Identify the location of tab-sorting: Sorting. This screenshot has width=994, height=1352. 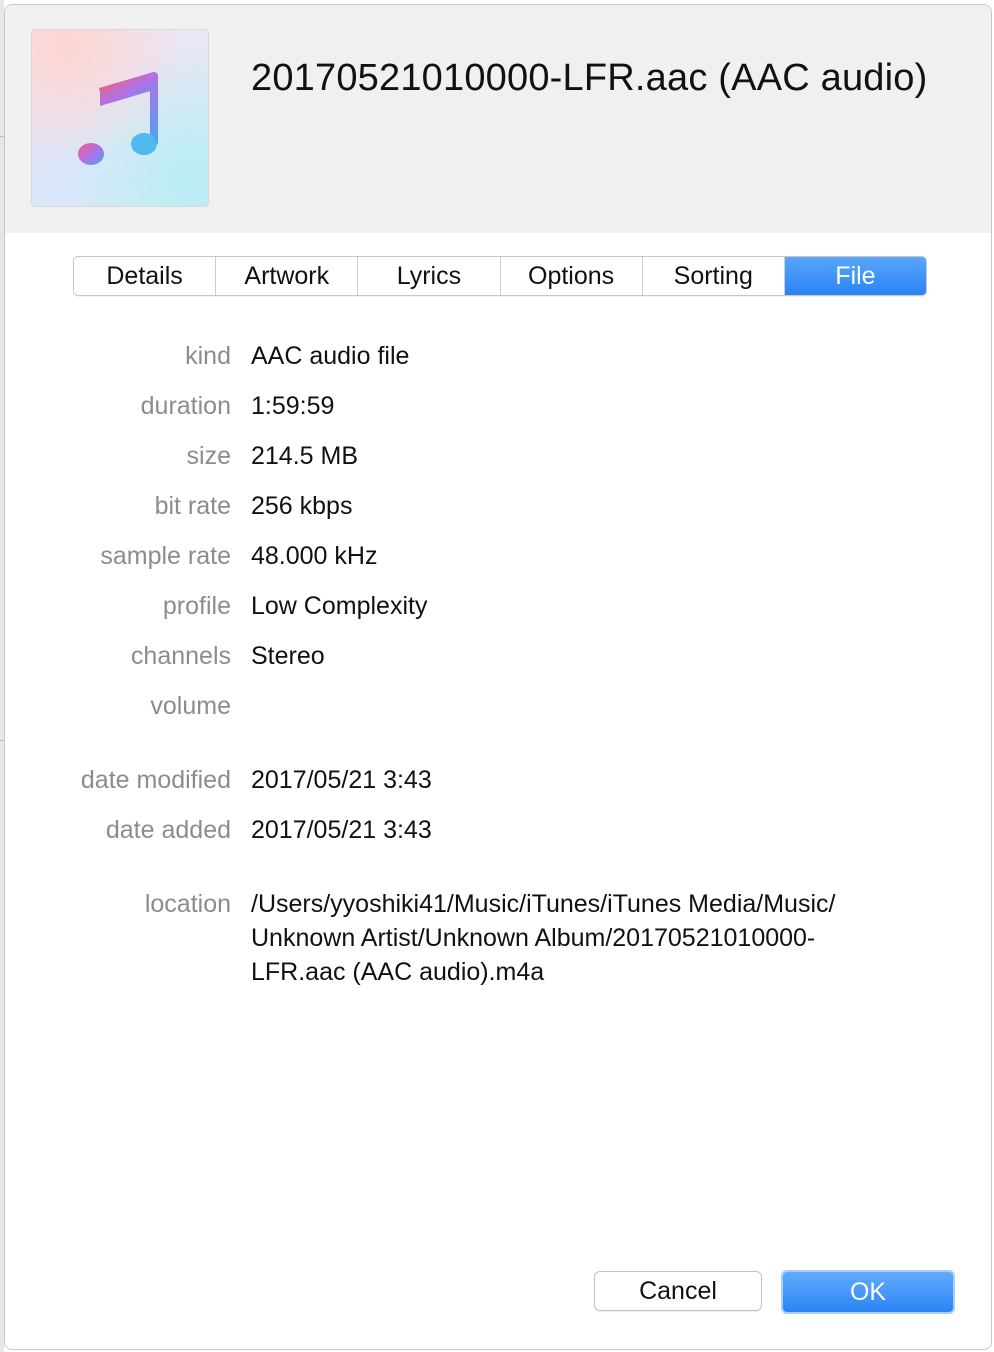
(714, 276).